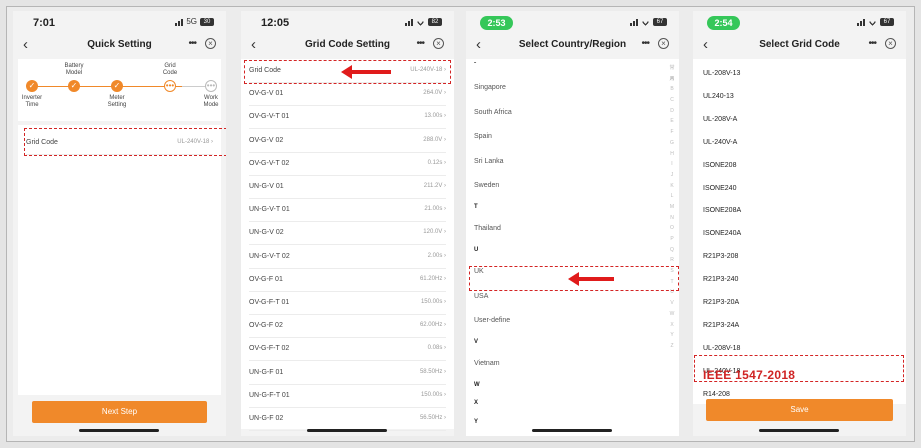 Image resolution: width=921 pixels, height=448 pixels. I want to click on grid-code-label: R21P3-240, so click(721, 280).